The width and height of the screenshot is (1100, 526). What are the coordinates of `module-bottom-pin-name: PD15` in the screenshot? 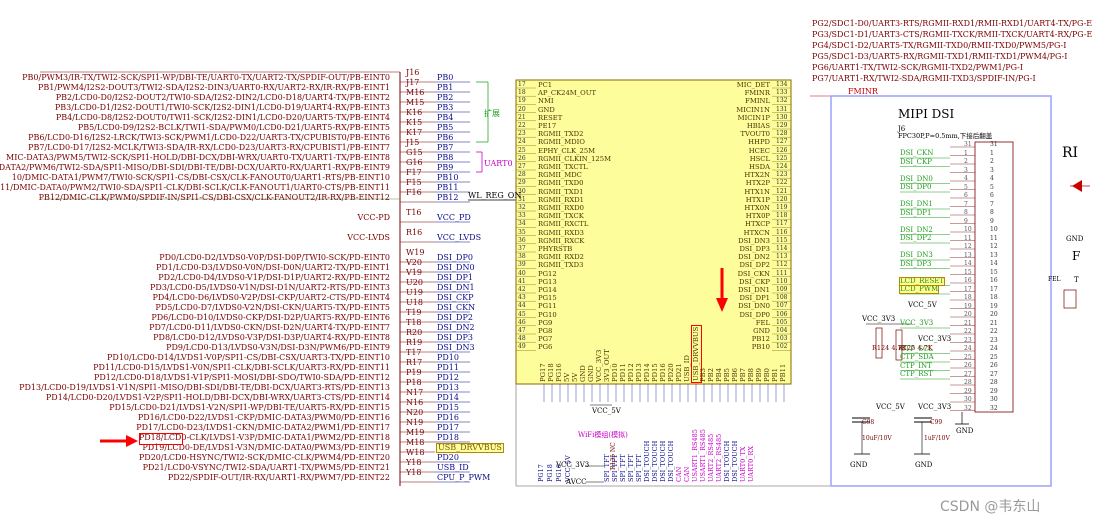 It's located at (655, 372).